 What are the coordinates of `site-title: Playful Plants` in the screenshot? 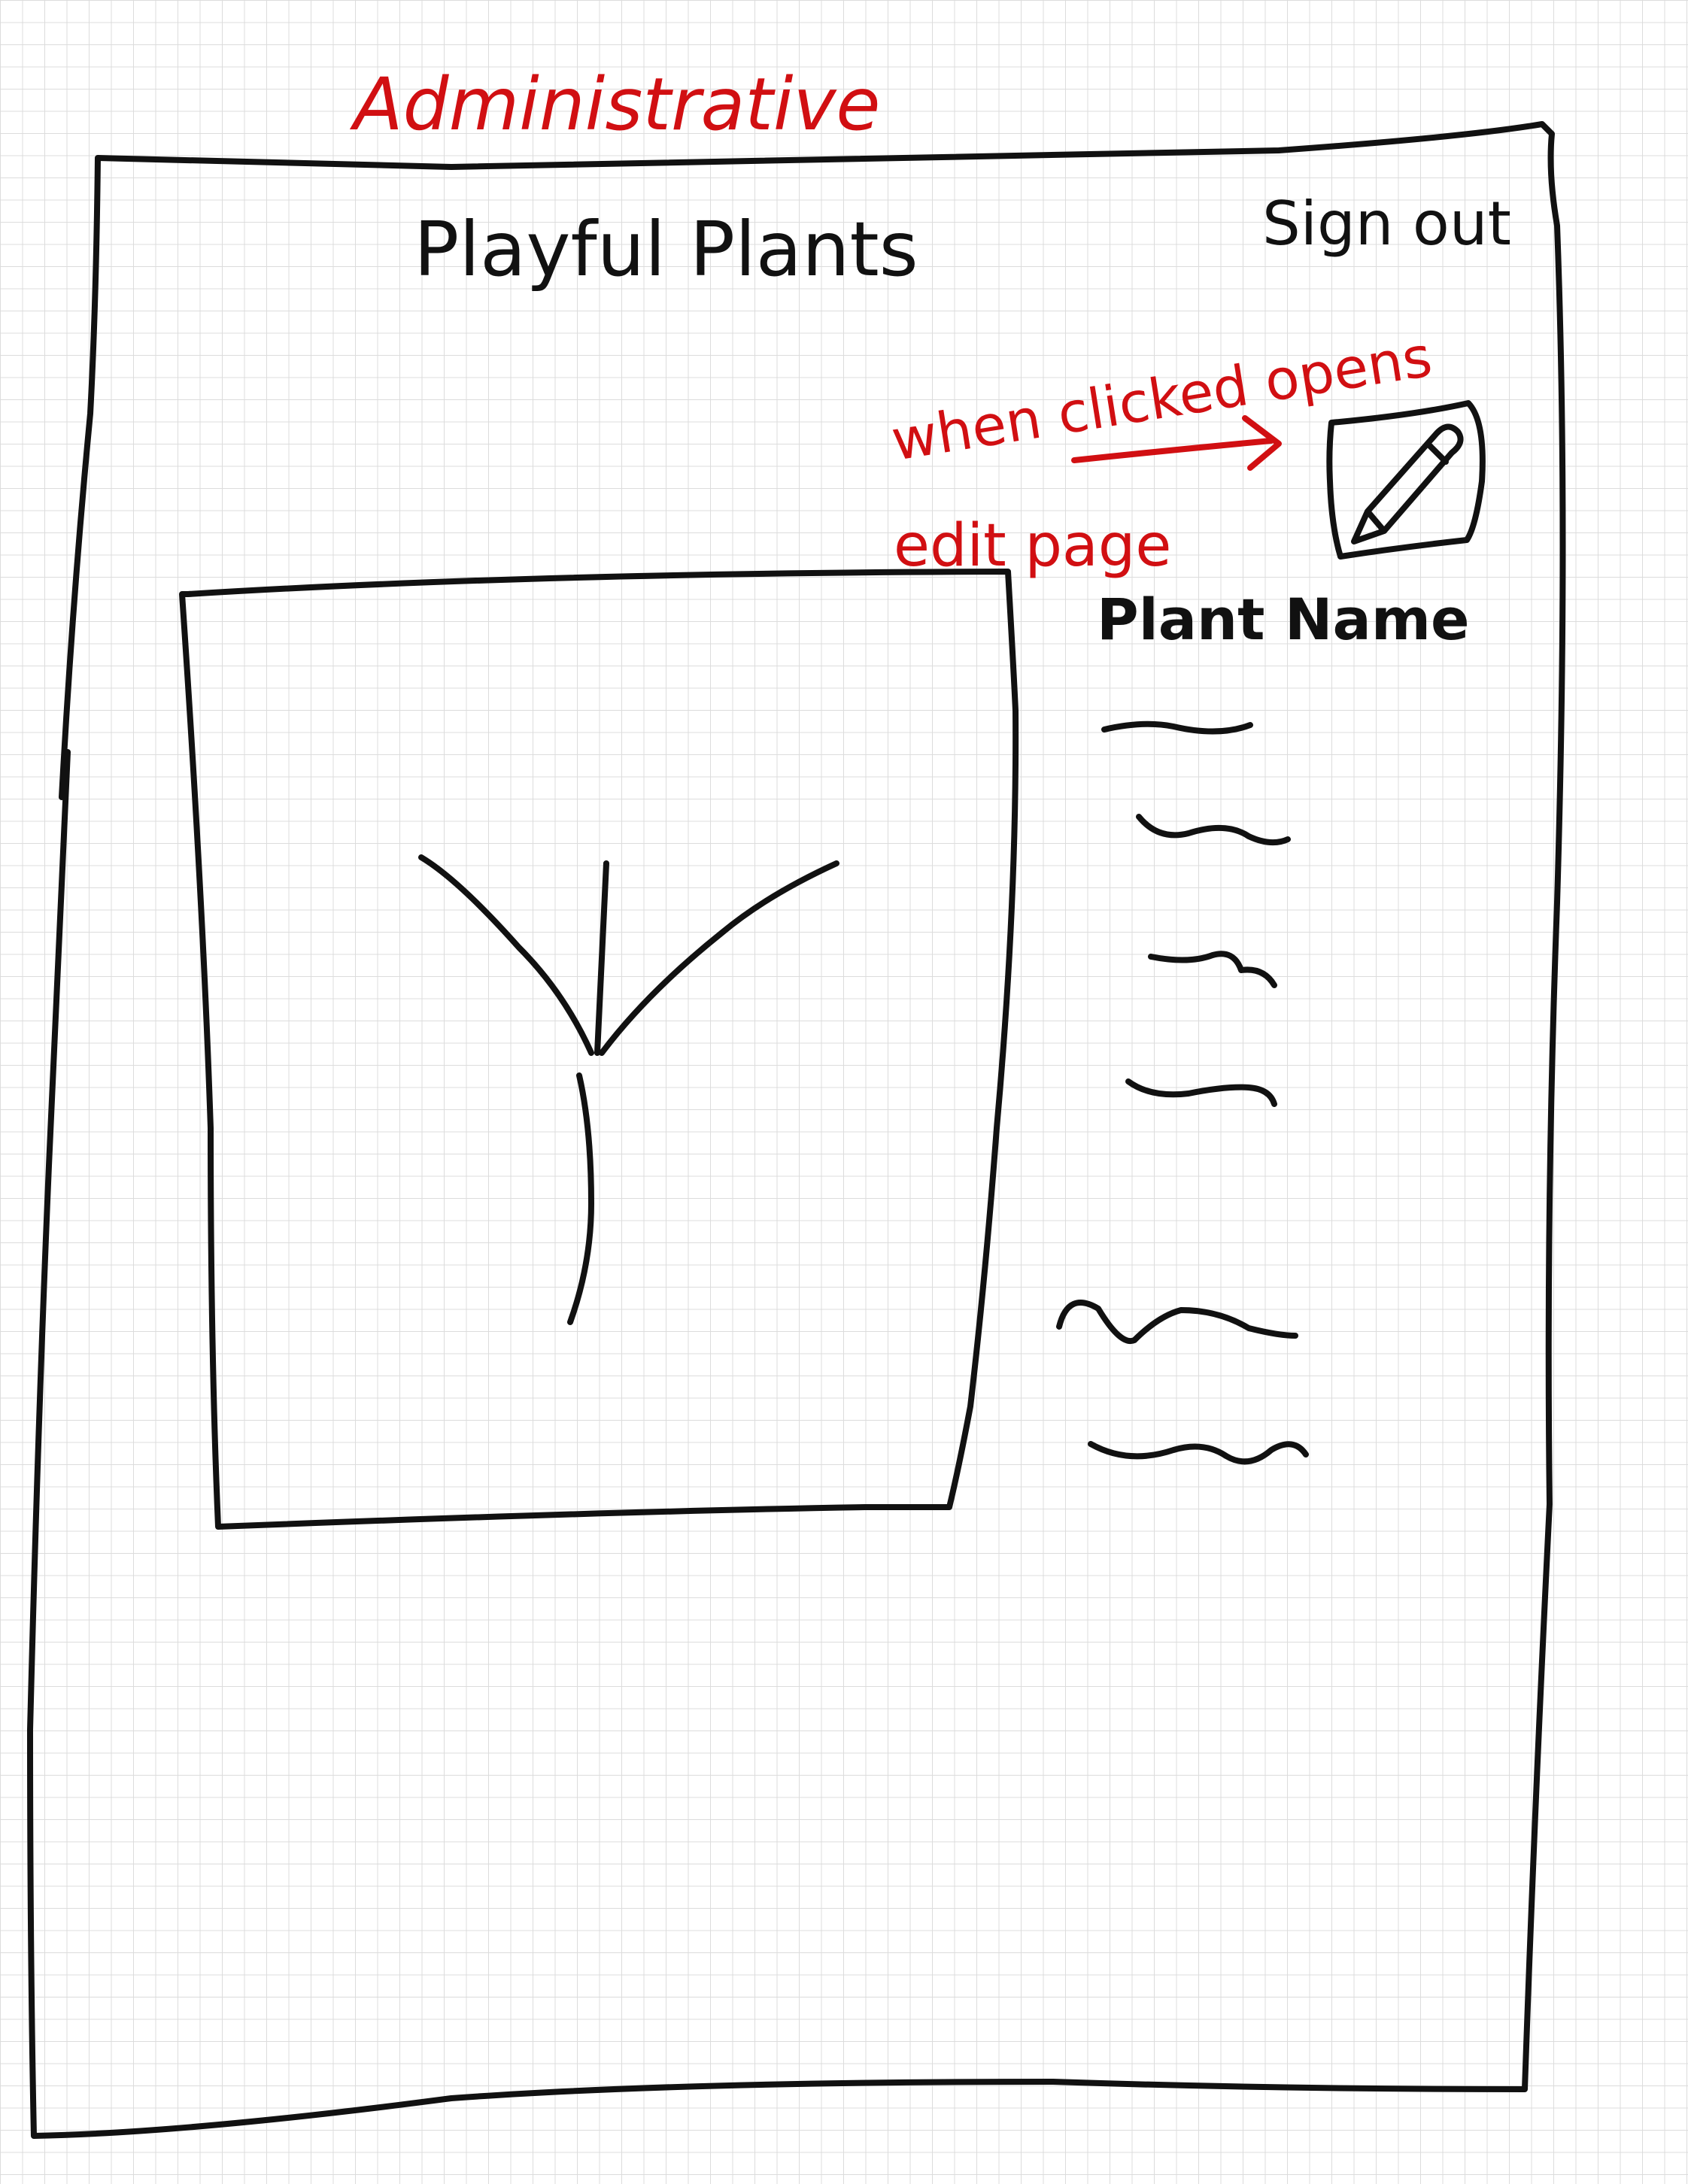 It's located at (666, 249).